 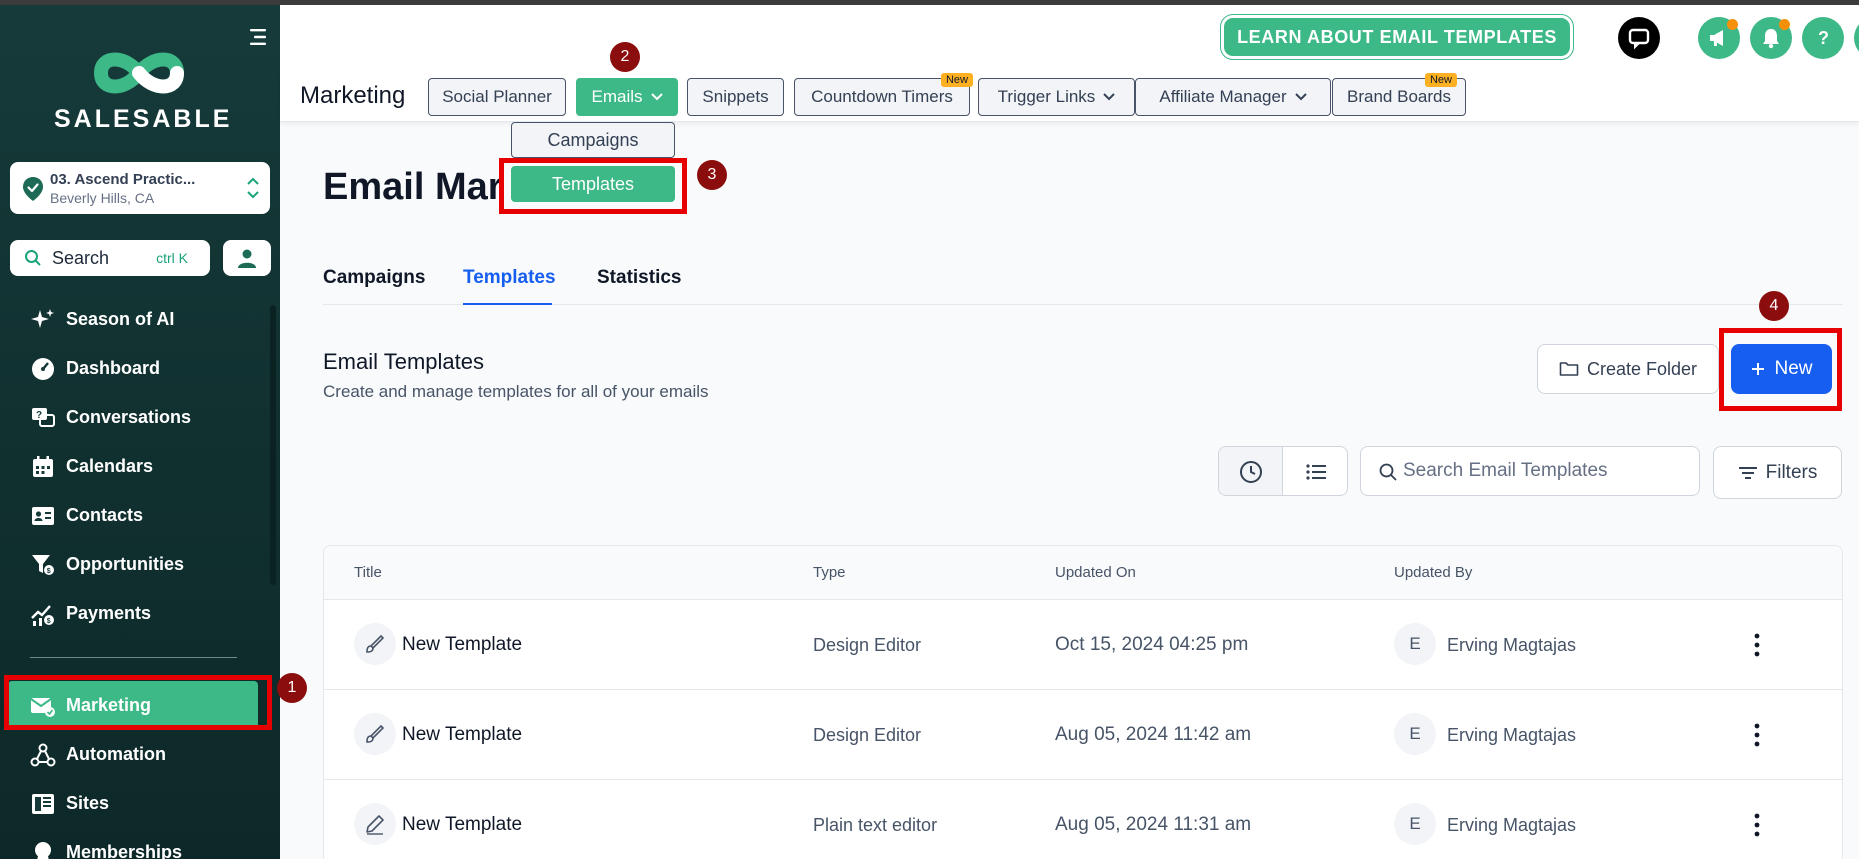 What do you see at coordinates (1223, 96) in the screenshot?
I see `tab-label: Affiliate Manager` at bounding box center [1223, 96].